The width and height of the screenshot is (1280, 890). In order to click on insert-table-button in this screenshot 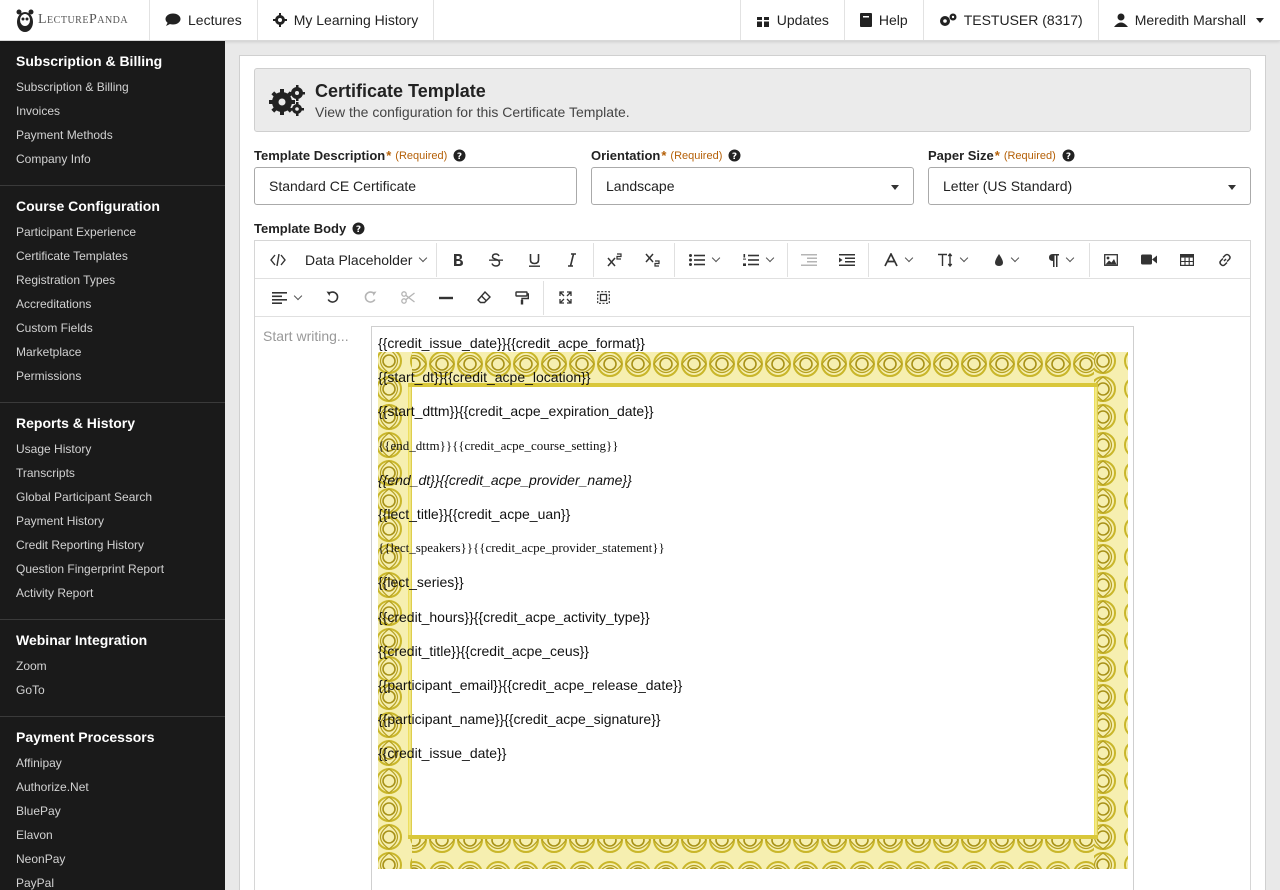, I will do `click(1187, 260)`.